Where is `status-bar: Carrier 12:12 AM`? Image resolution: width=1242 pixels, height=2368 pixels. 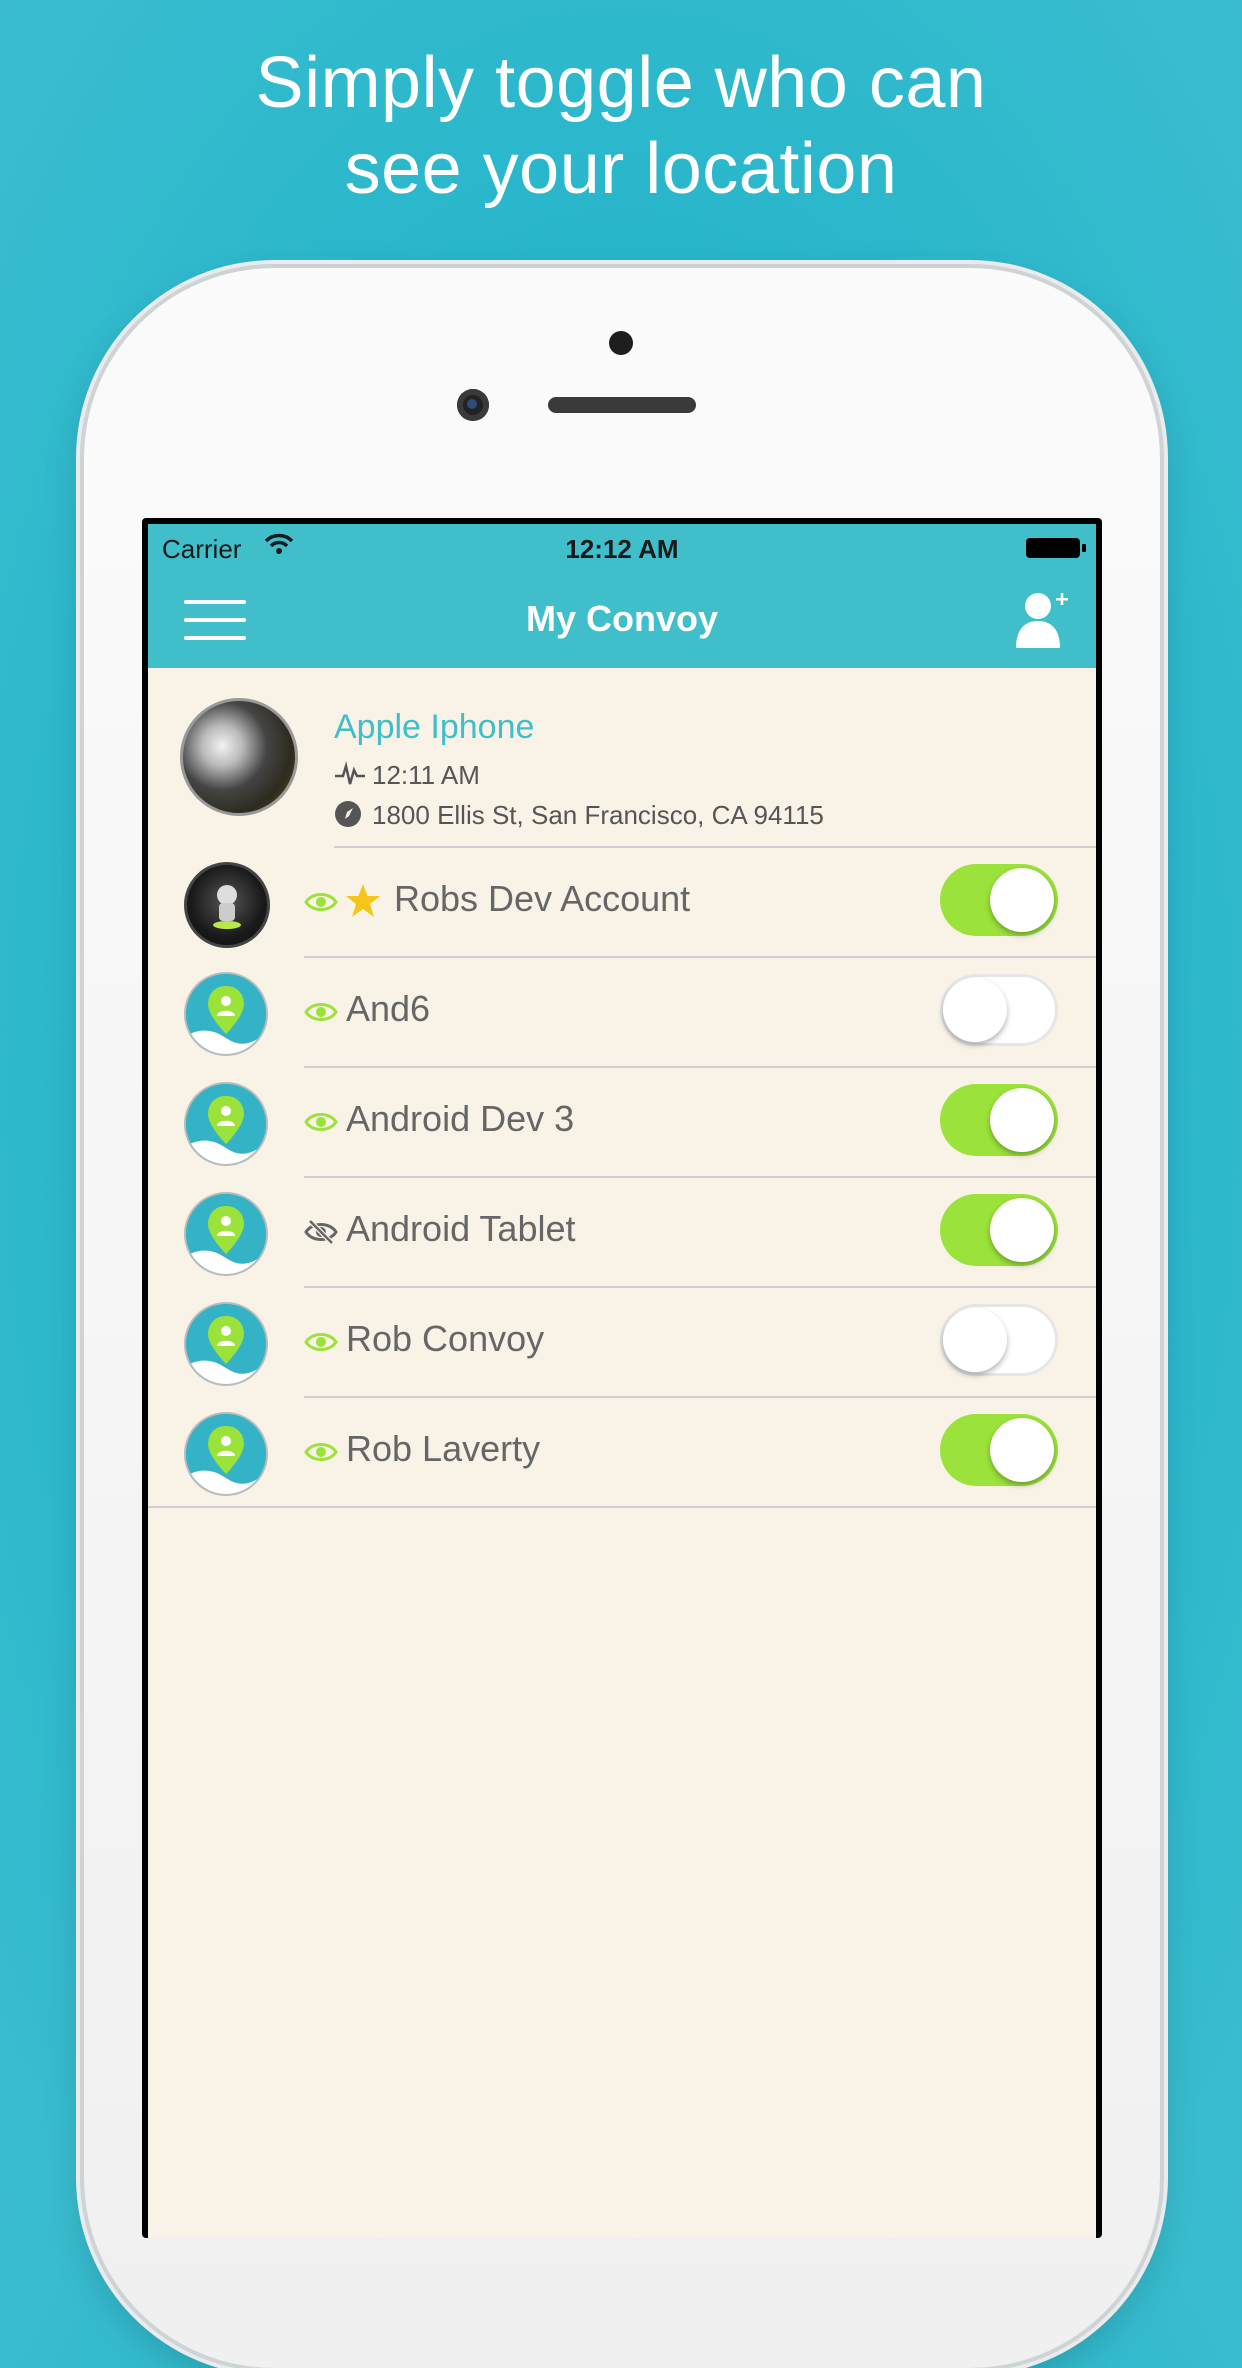
status-bar: Carrier 12:12 AM is located at coordinates (622, 548).